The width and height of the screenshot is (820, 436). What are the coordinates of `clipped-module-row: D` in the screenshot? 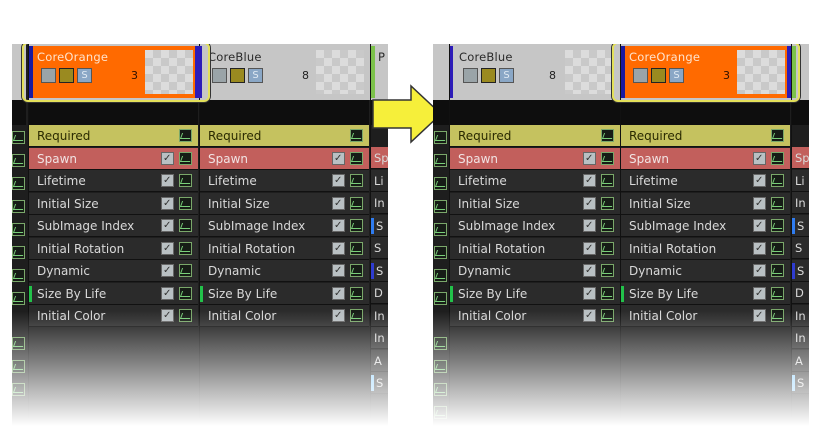 It's located at (800, 293).